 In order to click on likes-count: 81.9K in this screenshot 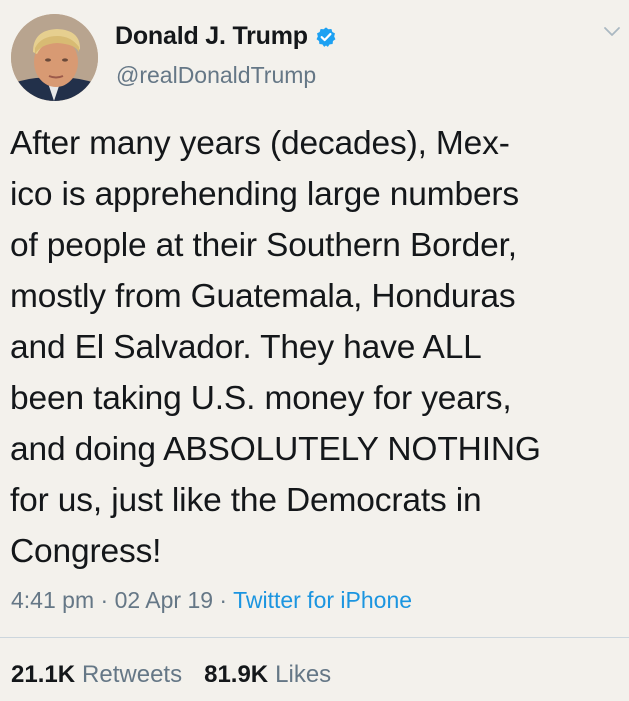, I will do `click(236, 674)`.